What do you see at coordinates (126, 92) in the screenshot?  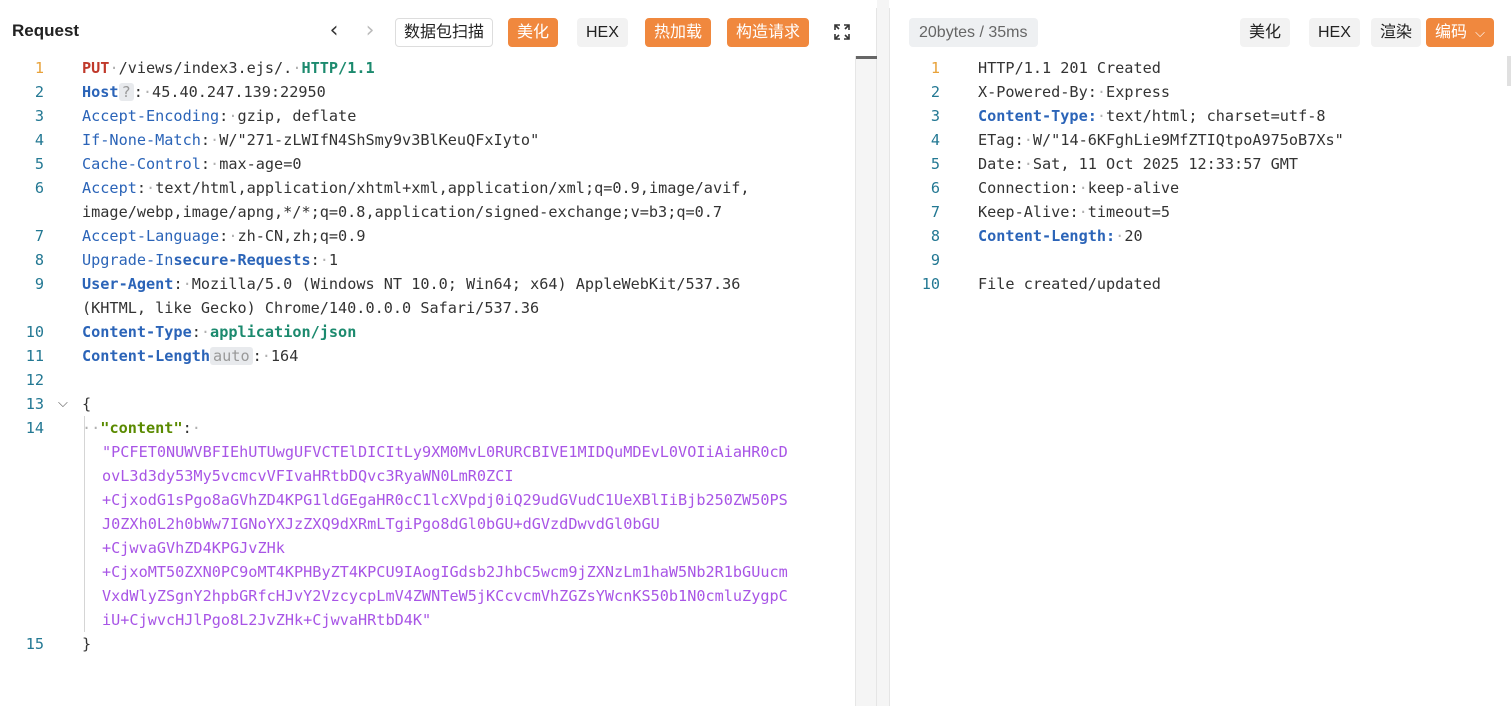 I see `host-hint: ?` at bounding box center [126, 92].